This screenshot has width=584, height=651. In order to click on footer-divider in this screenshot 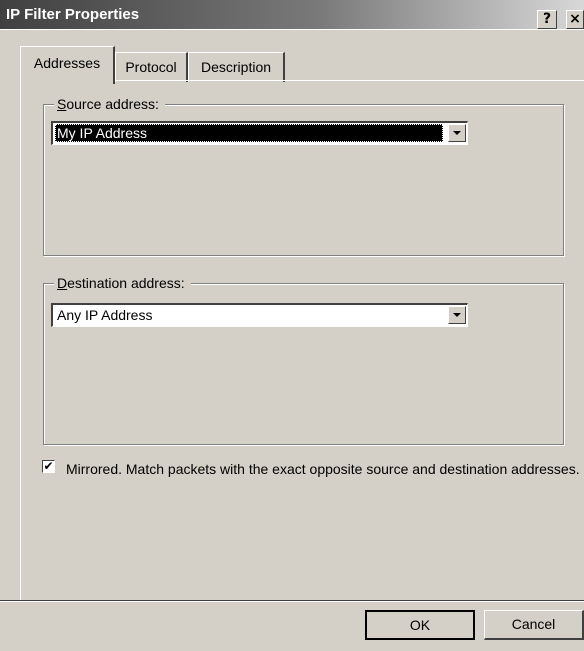, I will do `click(292, 601)`.